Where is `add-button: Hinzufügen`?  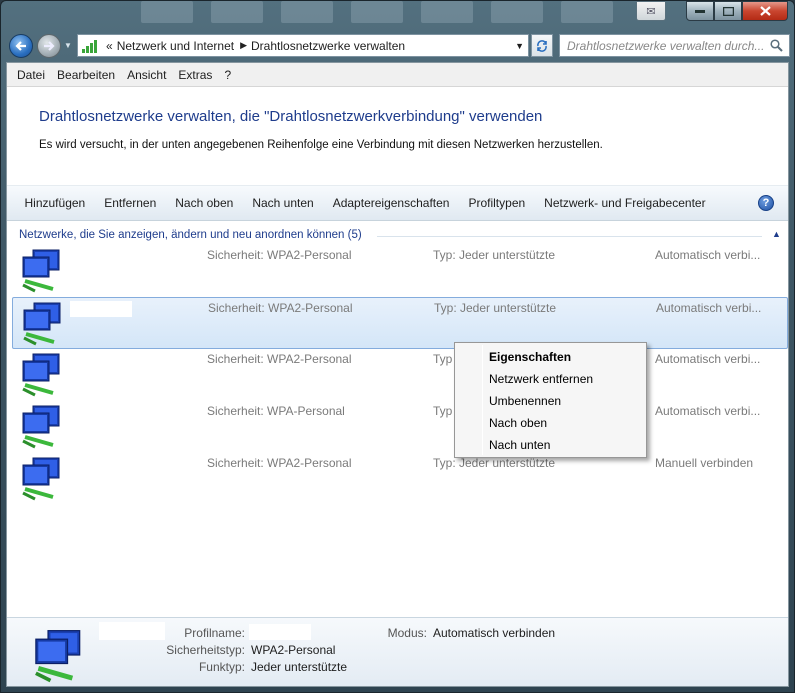 add-button: Hinzufügen is located at coordinates (55, 203).